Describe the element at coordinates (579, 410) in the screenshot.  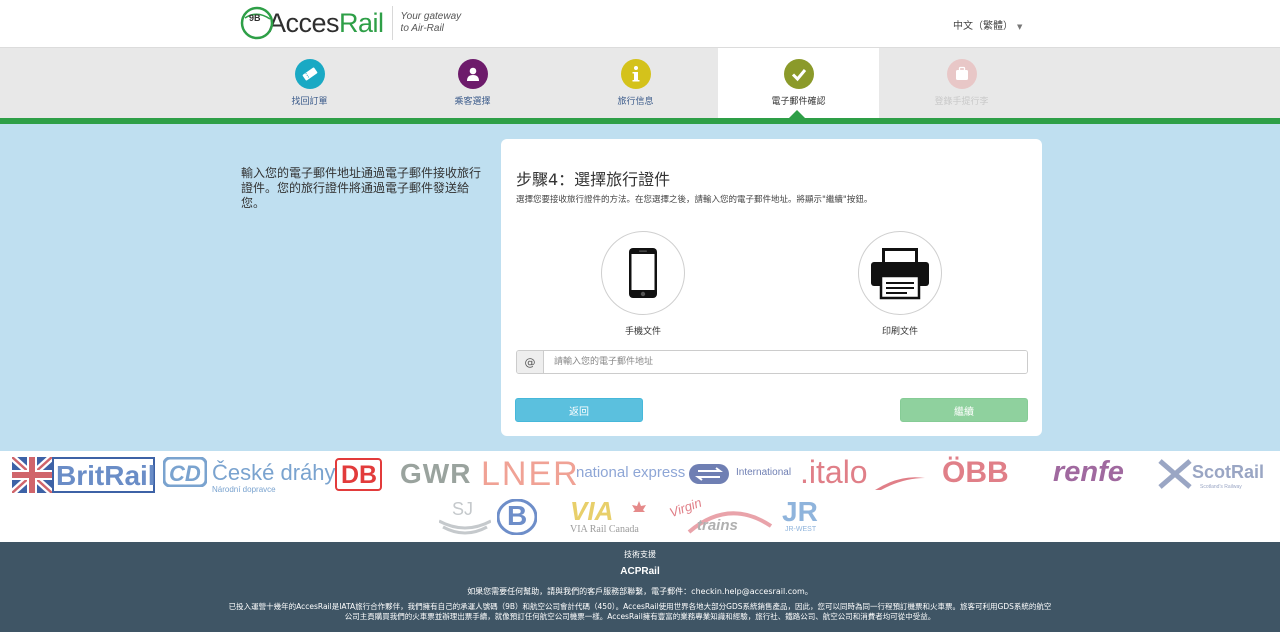
I see `back-button: 返回` at that location.